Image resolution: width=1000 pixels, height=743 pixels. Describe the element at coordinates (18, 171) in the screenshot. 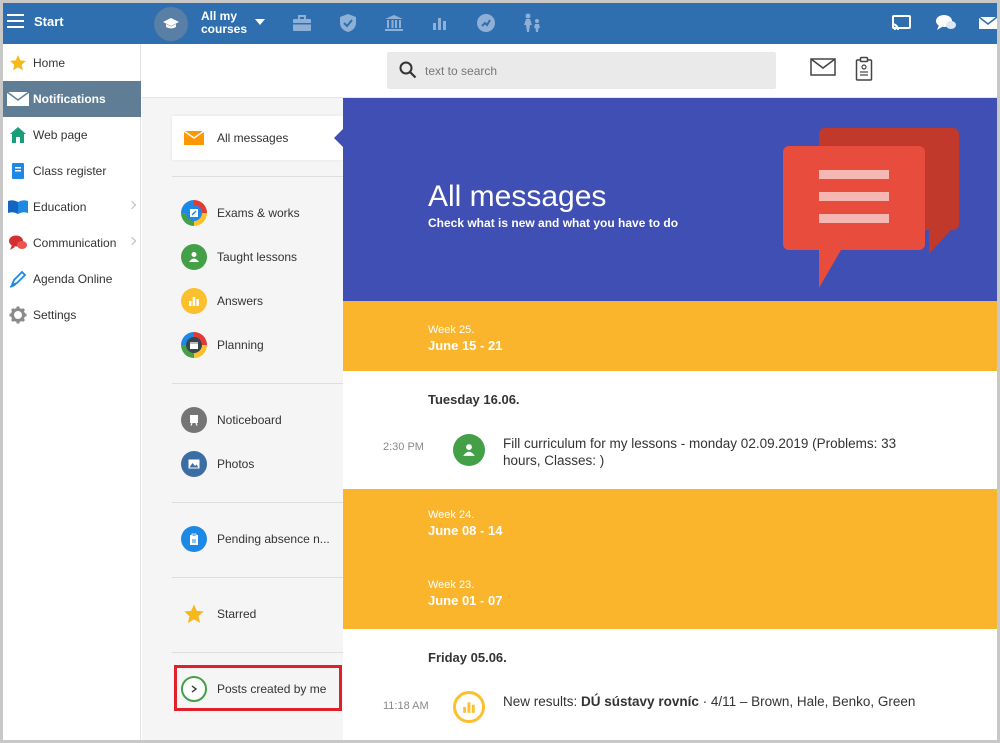

I see `notebook-icon` at that location.